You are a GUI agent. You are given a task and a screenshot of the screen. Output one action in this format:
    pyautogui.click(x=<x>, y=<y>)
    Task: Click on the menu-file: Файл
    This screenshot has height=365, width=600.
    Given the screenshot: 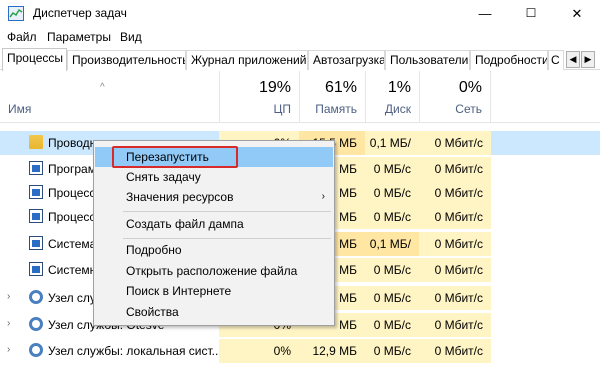 What is the action you would take?
    pyautogui.click(x=22, y=37)
    